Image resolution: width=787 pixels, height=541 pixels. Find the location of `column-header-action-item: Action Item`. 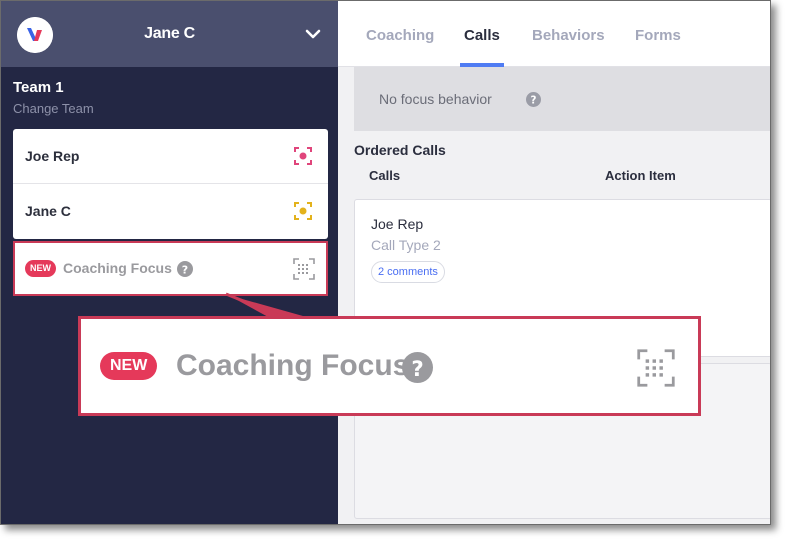

column-header-action-item: Action Item is located at coordinates (640, 175).